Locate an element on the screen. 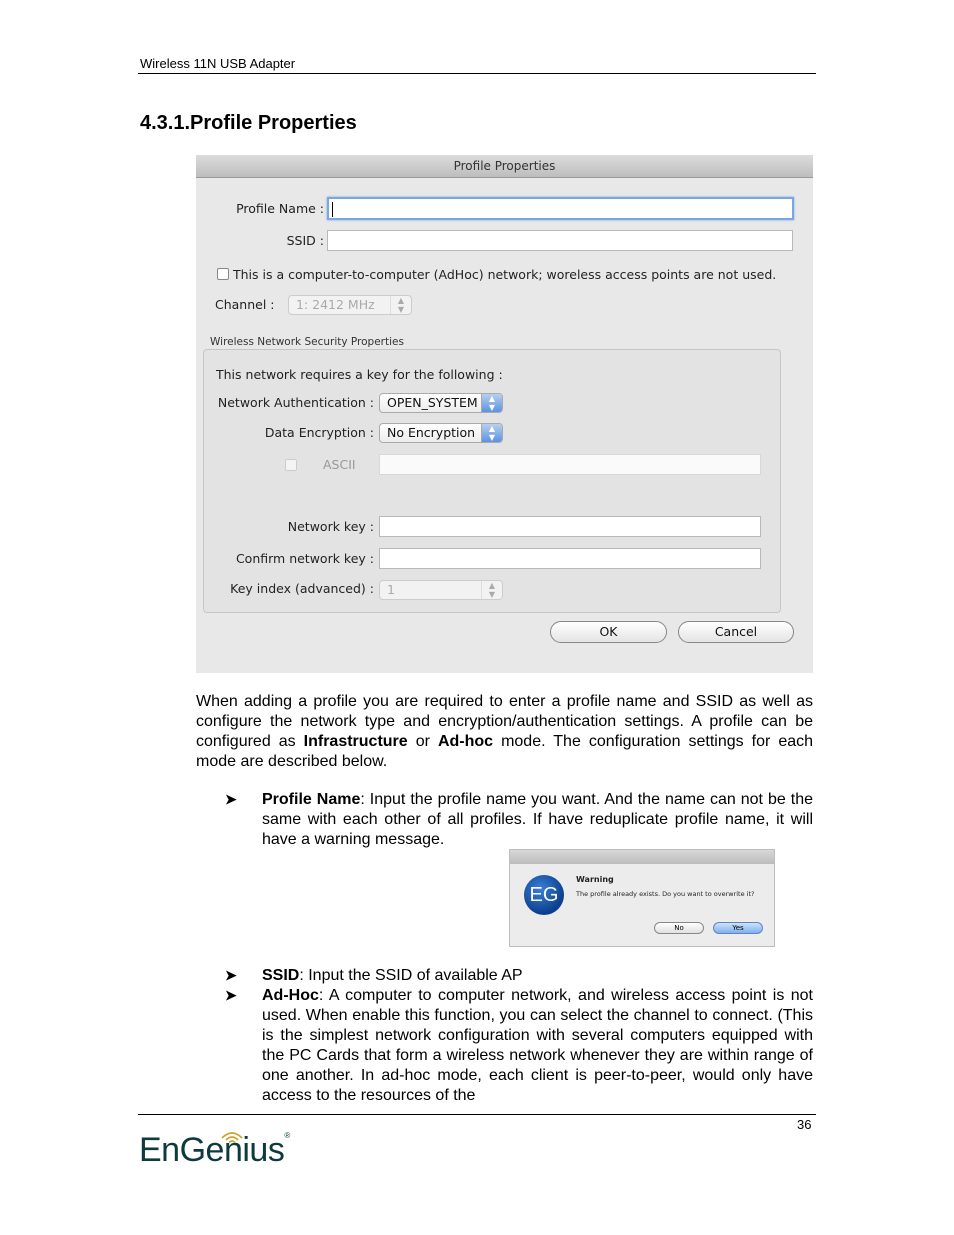 The width and height of the screenshot is (954, 1235). no-button: No is located at coordinates (679, 928).